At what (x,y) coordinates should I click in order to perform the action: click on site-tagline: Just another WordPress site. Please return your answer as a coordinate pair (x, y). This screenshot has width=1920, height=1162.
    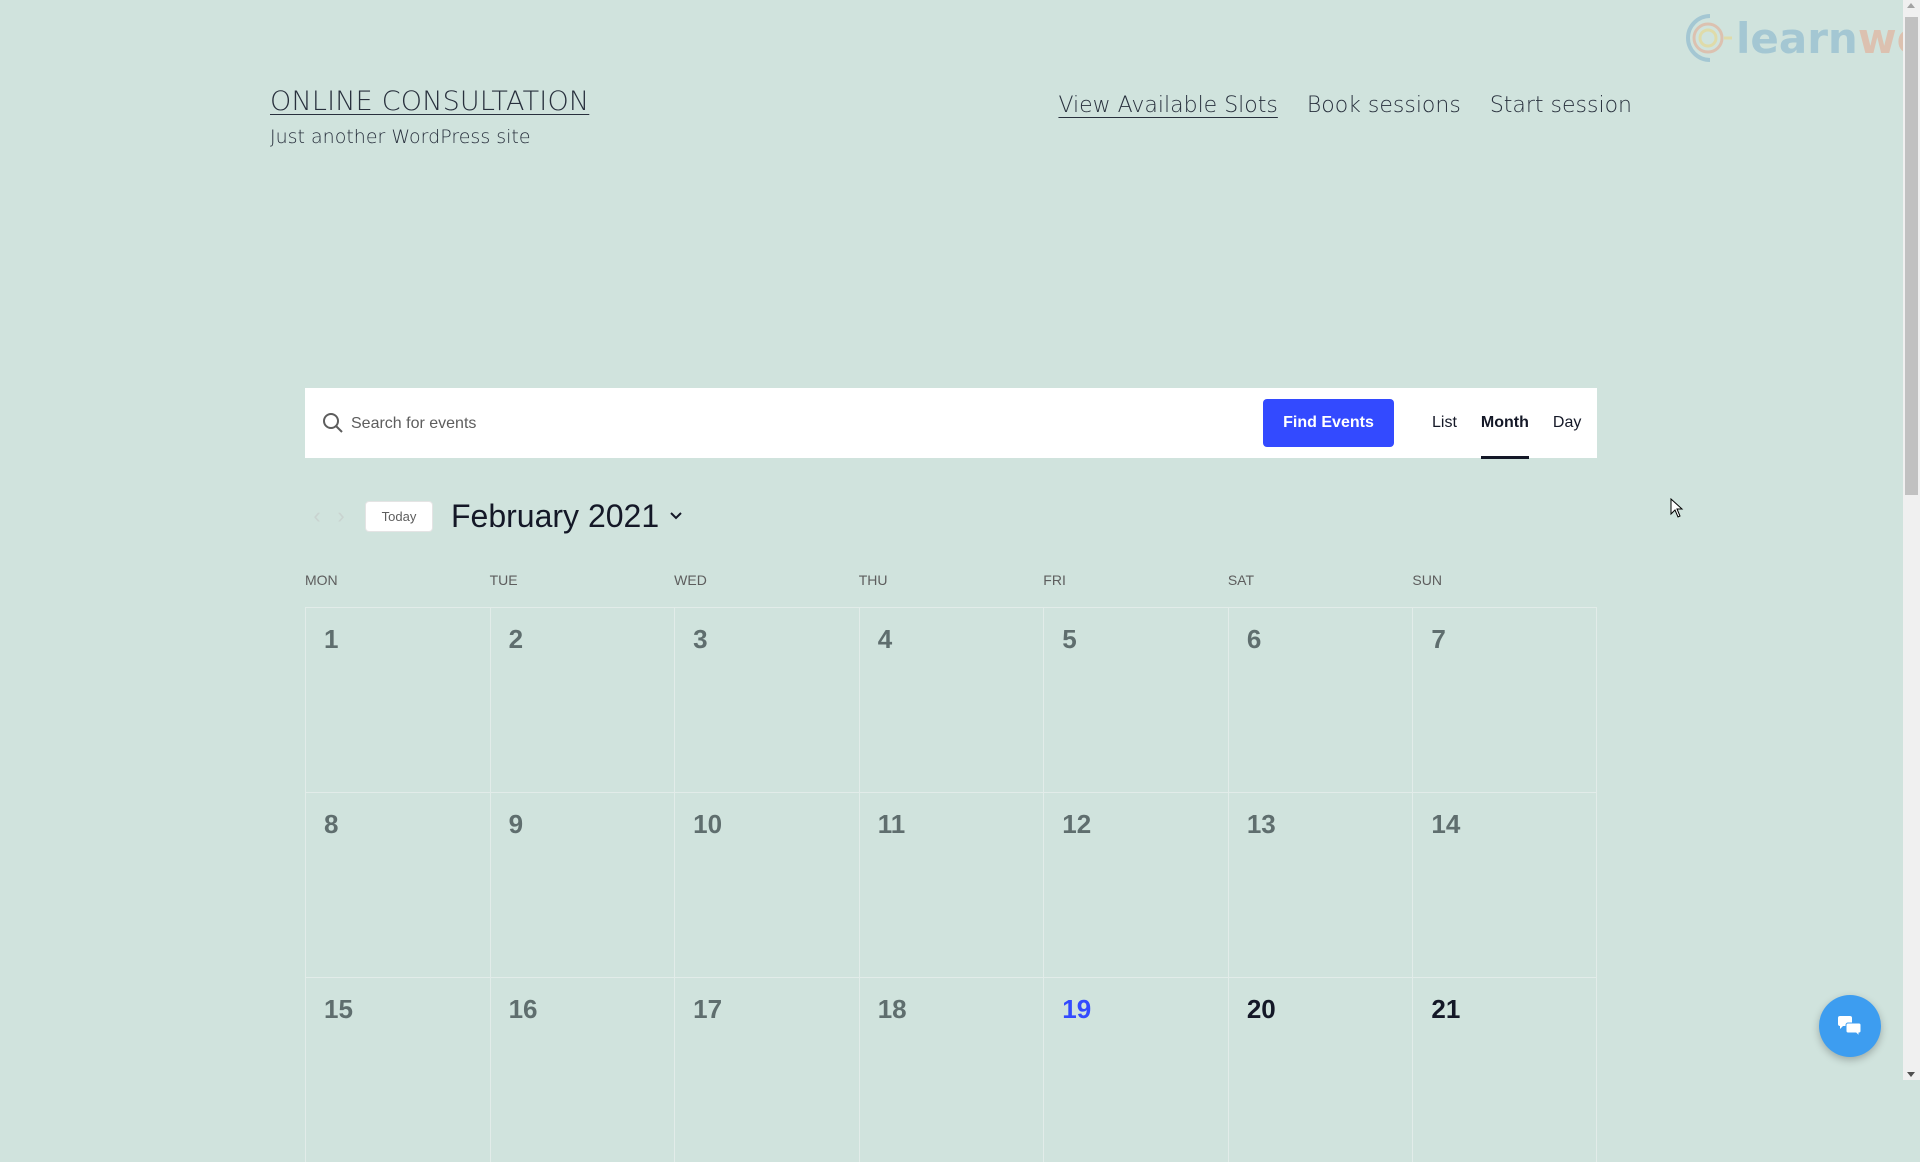
    Looking at the image, I should click on (400, 137).